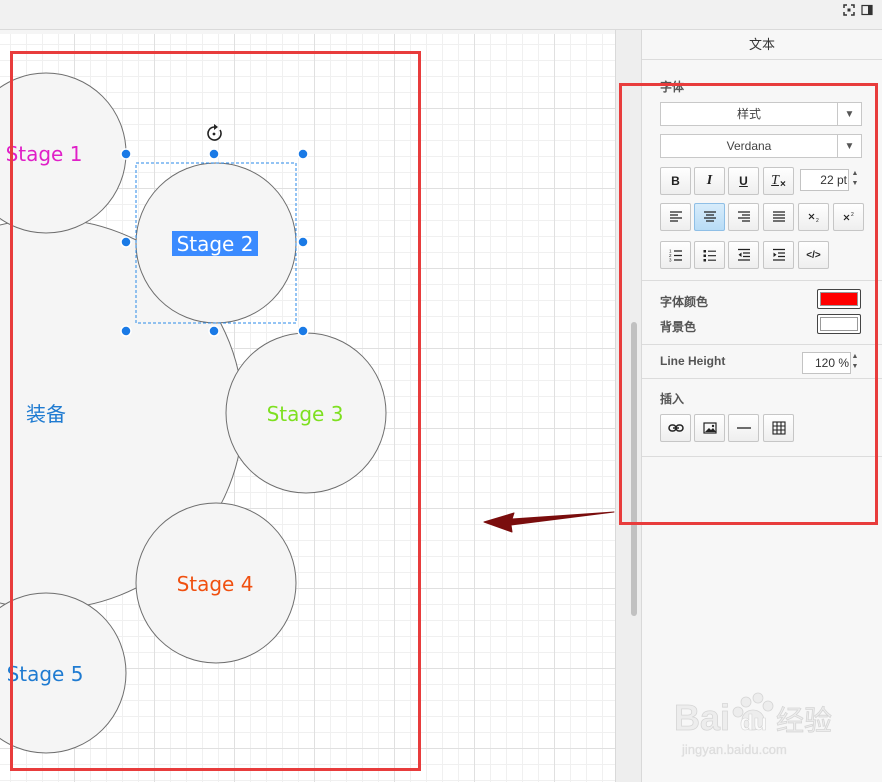  I want to click on annotation-arrow, so click(549, 522).